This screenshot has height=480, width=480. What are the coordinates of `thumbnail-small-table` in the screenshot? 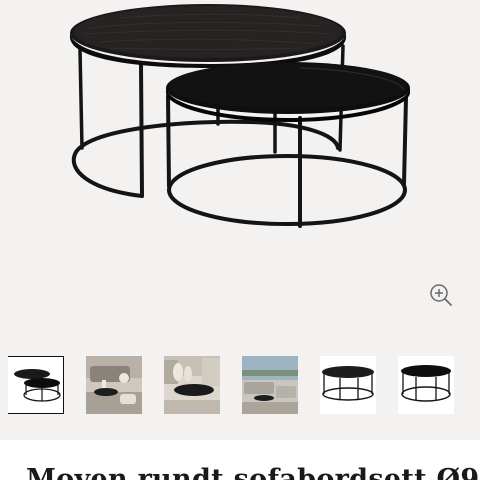 It's located at (426, 385).